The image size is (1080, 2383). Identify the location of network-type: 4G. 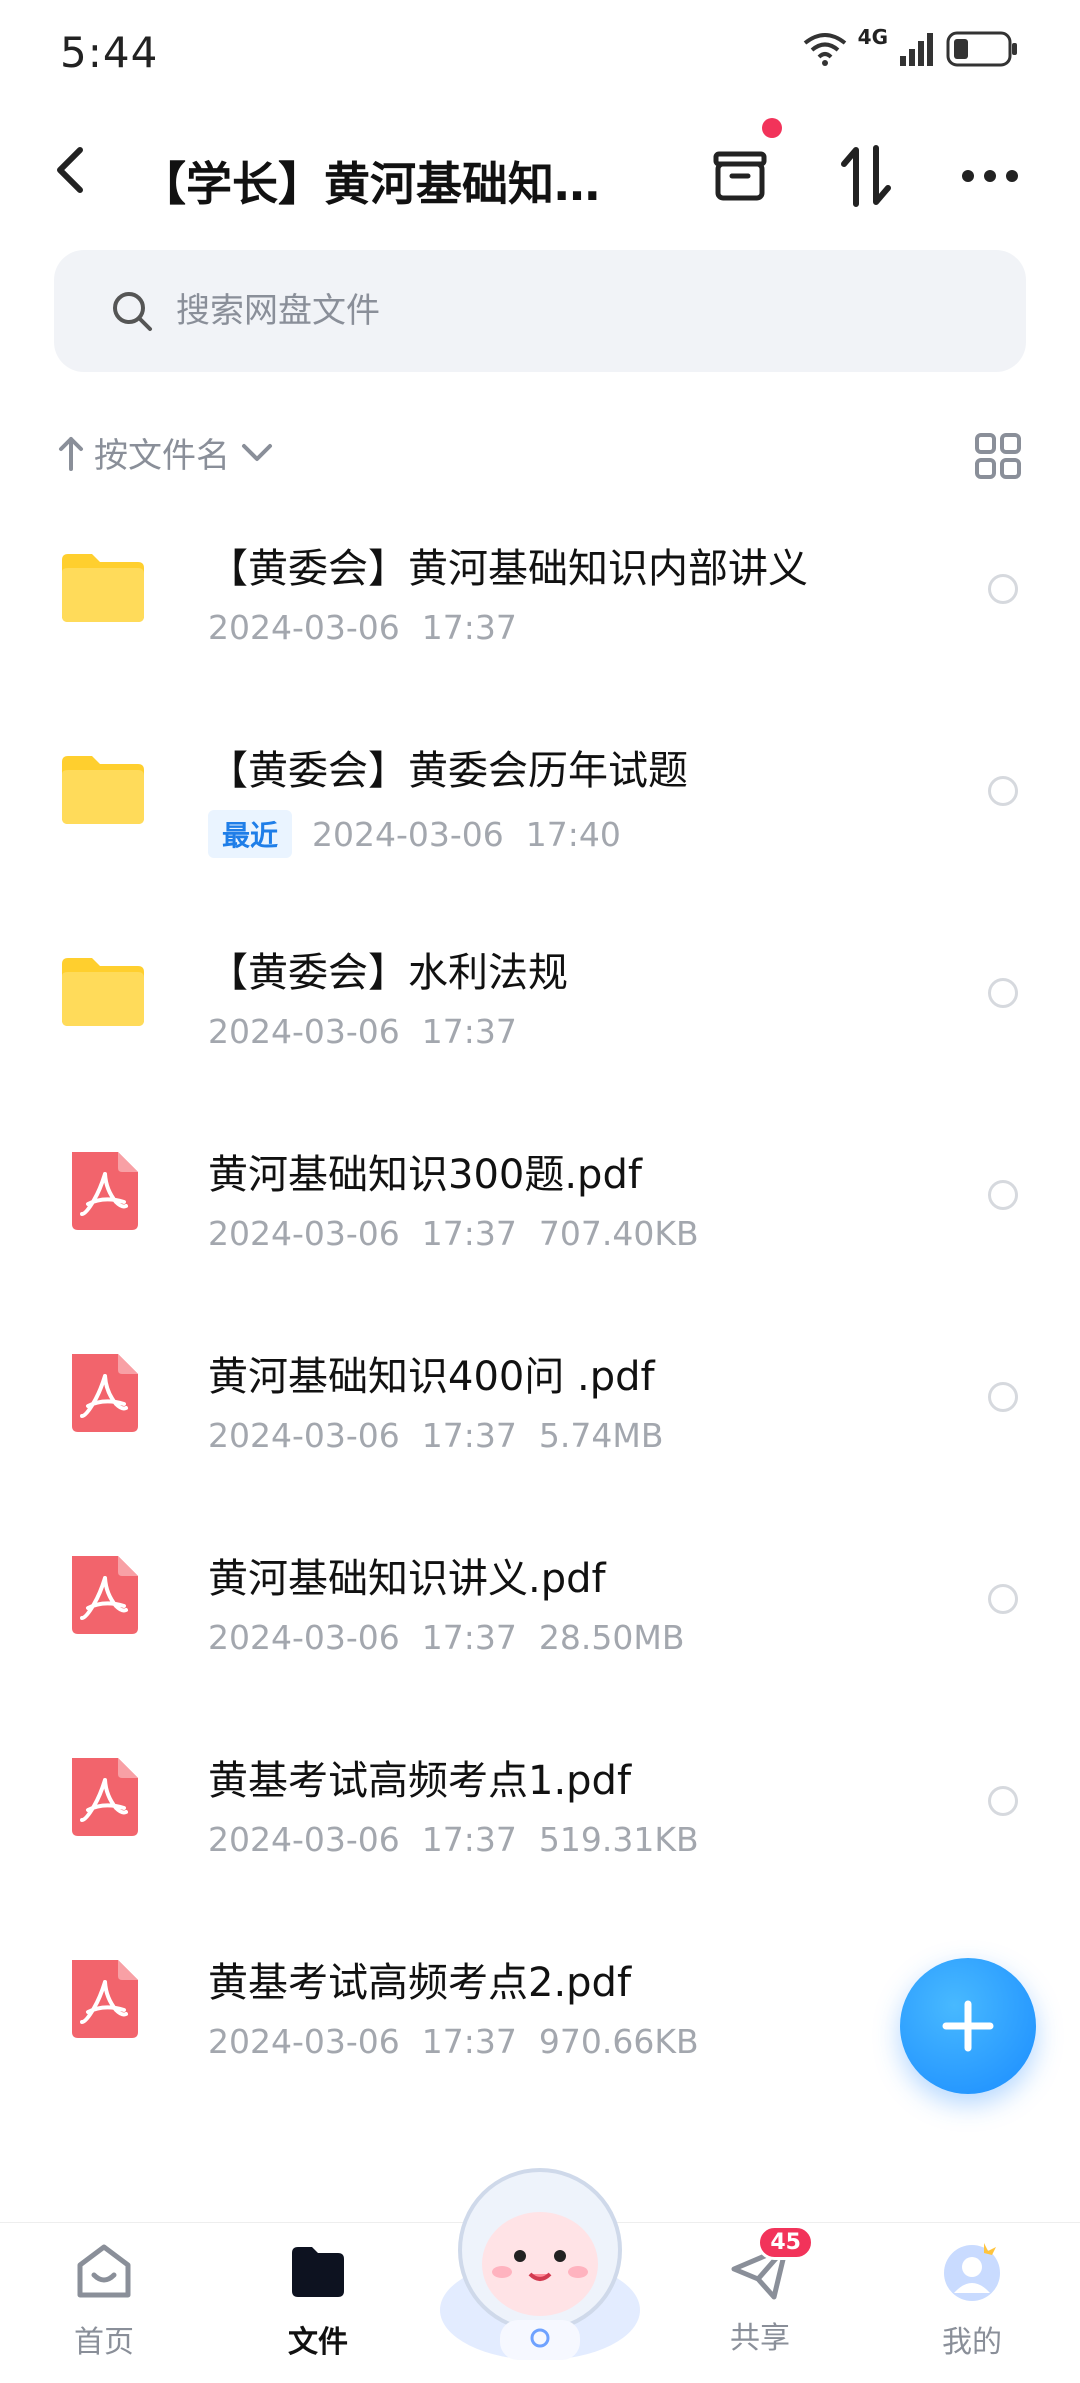
(872, 37).